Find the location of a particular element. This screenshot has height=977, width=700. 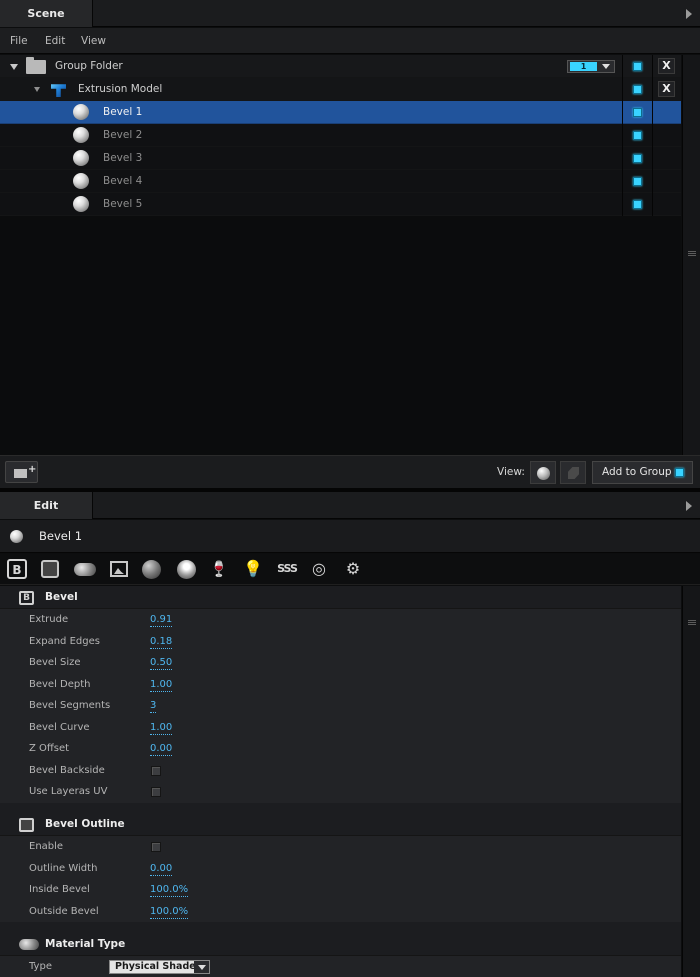

use-layer-uv-checkbox is located at coordinates (156, 792).